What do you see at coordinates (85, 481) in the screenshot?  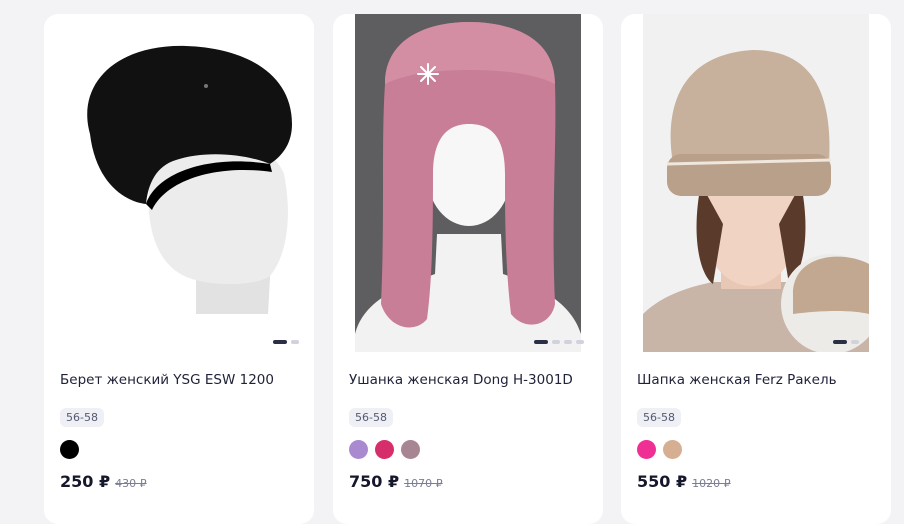 I see `current-price: 250 ₽` at bounding box center [85, 481].